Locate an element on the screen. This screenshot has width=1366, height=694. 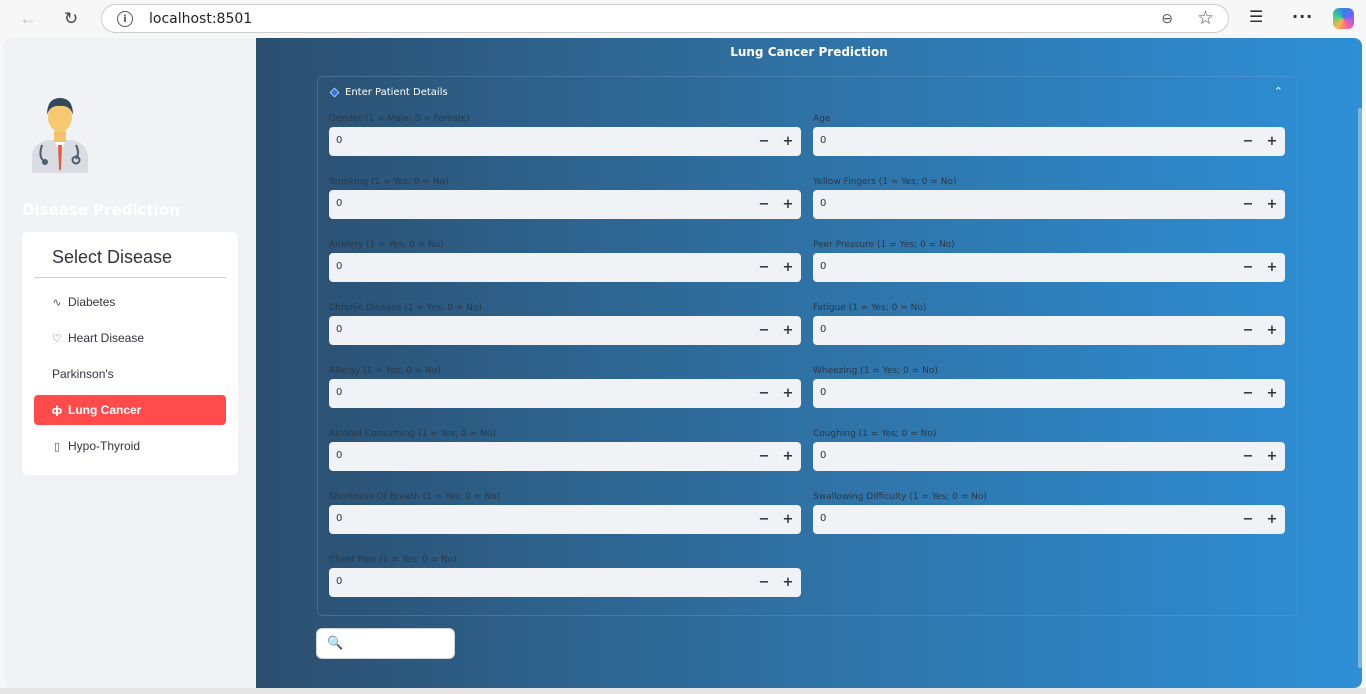
url-text: localhost:8501 is located at coordinates (200, 19).